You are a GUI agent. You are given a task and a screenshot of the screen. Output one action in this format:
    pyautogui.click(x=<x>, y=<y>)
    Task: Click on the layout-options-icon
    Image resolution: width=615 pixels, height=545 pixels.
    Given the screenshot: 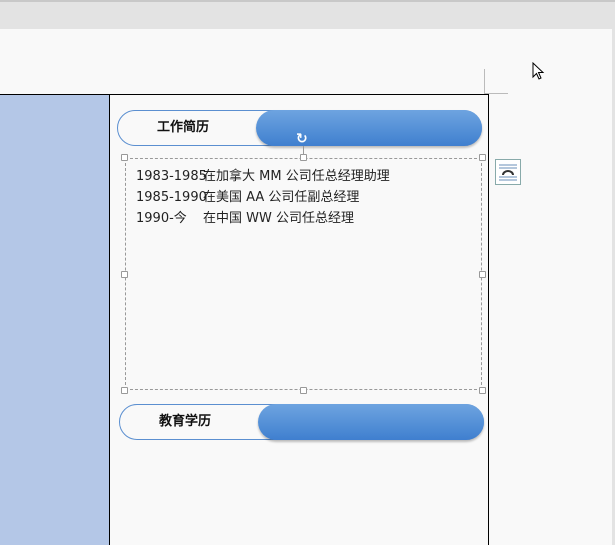 What is the action you would take?
    pyautogui.click(x=508, y=172)
    